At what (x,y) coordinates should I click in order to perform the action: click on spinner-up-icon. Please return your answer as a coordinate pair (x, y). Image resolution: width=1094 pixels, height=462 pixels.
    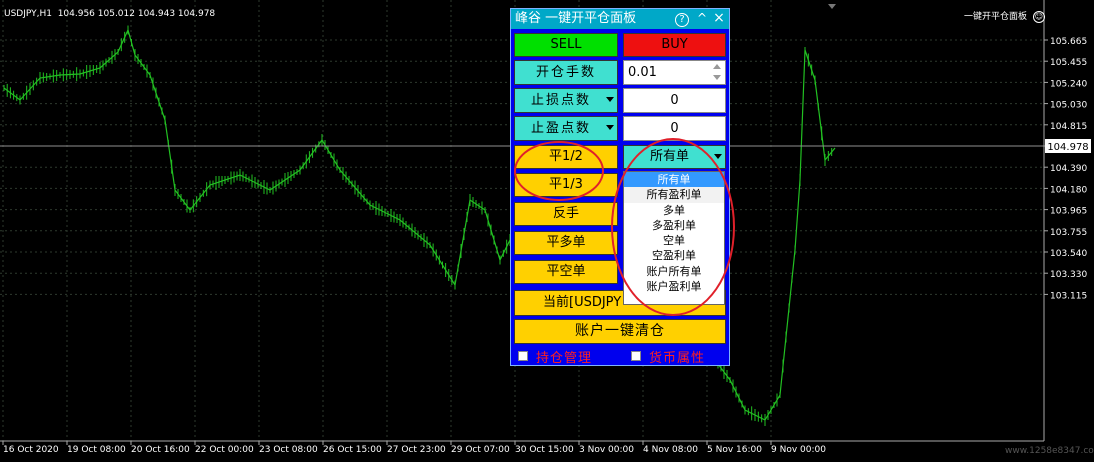
    Looking at the image, I should click on (717, 66).